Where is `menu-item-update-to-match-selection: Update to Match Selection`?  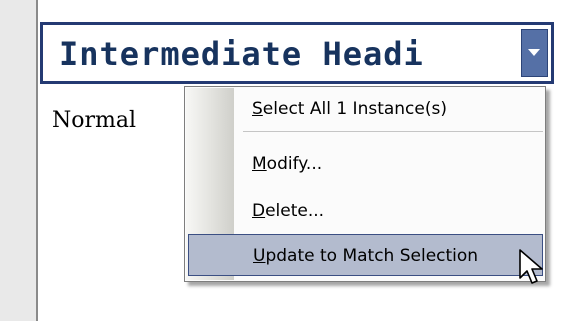
menu-item-update-to-match-selection: Update to Match Selection is located at coordinates (365, 255).